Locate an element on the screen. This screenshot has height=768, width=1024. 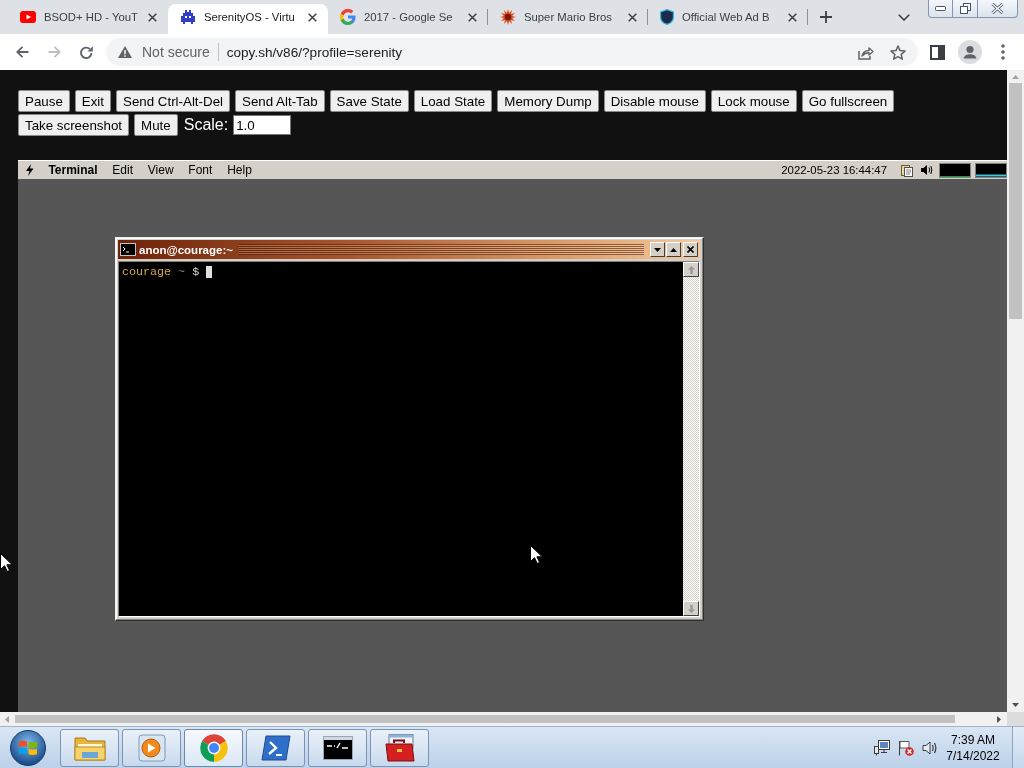
text-cursor-icon is located at coordinates (209, 272).